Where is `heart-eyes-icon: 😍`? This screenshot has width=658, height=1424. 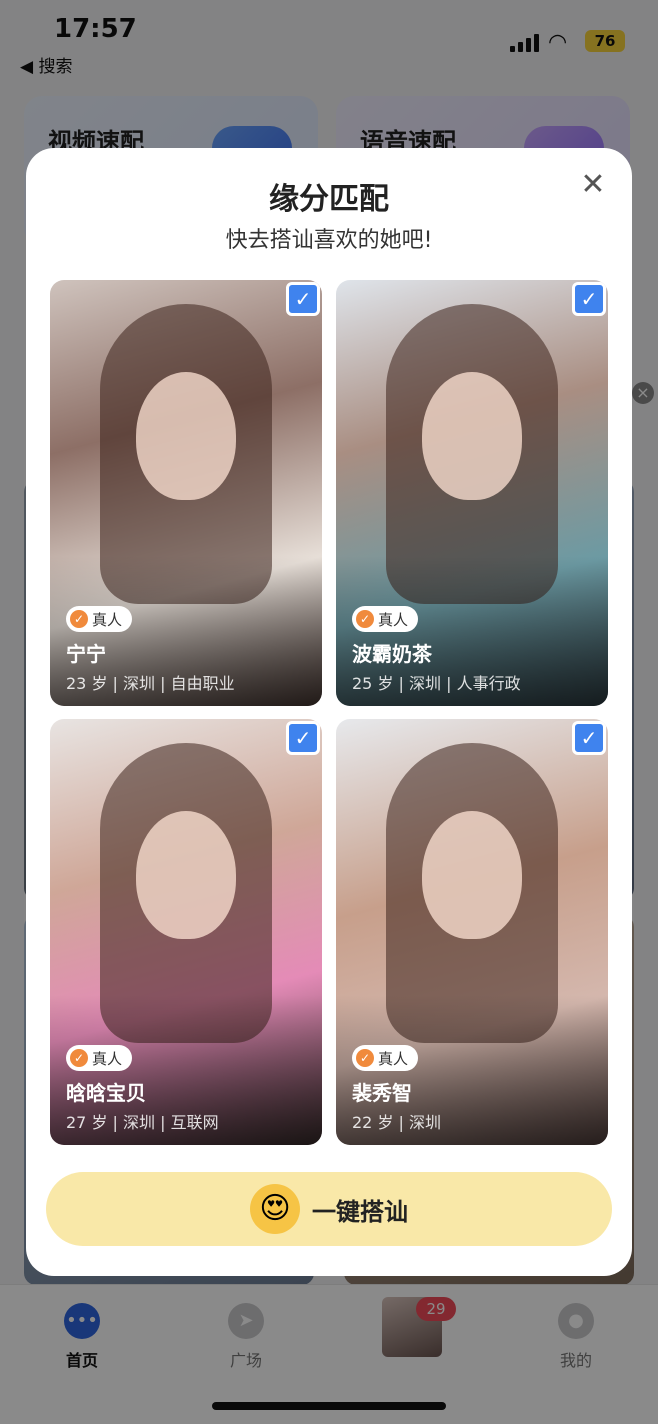 heart-eyes-icon: 😍 is located at coordinates (275, 1209).